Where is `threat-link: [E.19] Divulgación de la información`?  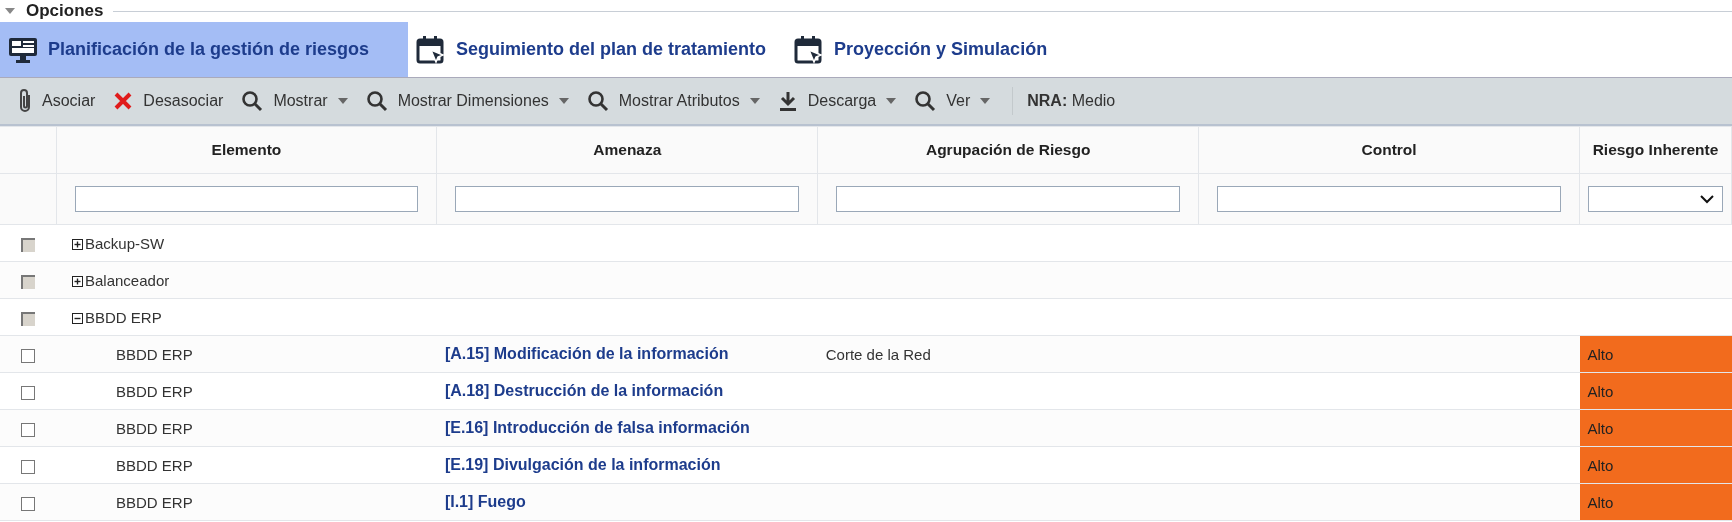
threat-link: [E.19] Divulgación de la información is located at coordinates (582, 464).